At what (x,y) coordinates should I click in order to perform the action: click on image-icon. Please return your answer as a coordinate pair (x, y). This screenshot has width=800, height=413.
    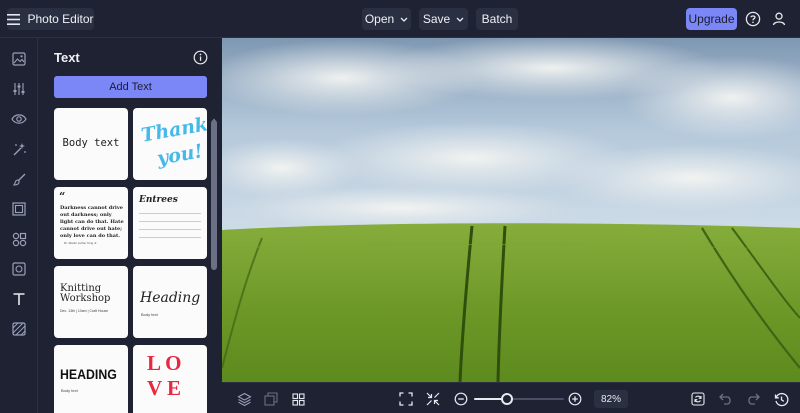
    Looking at the image, I should click on (19, 59).